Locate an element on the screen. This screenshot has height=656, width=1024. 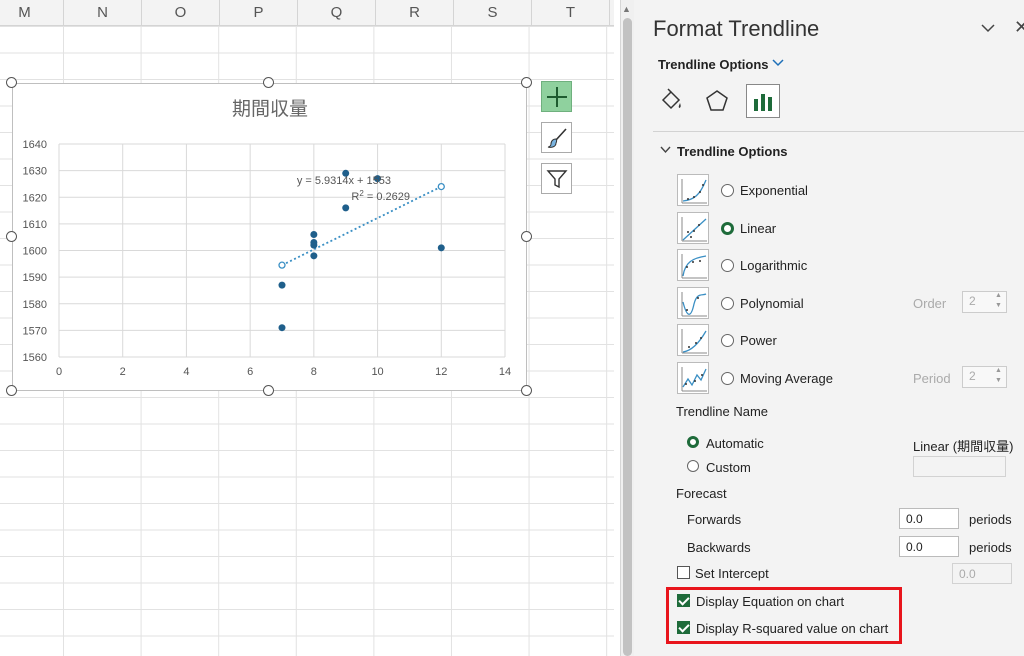
label-polynomial: Polynomial is located at coordinates (772, 303).